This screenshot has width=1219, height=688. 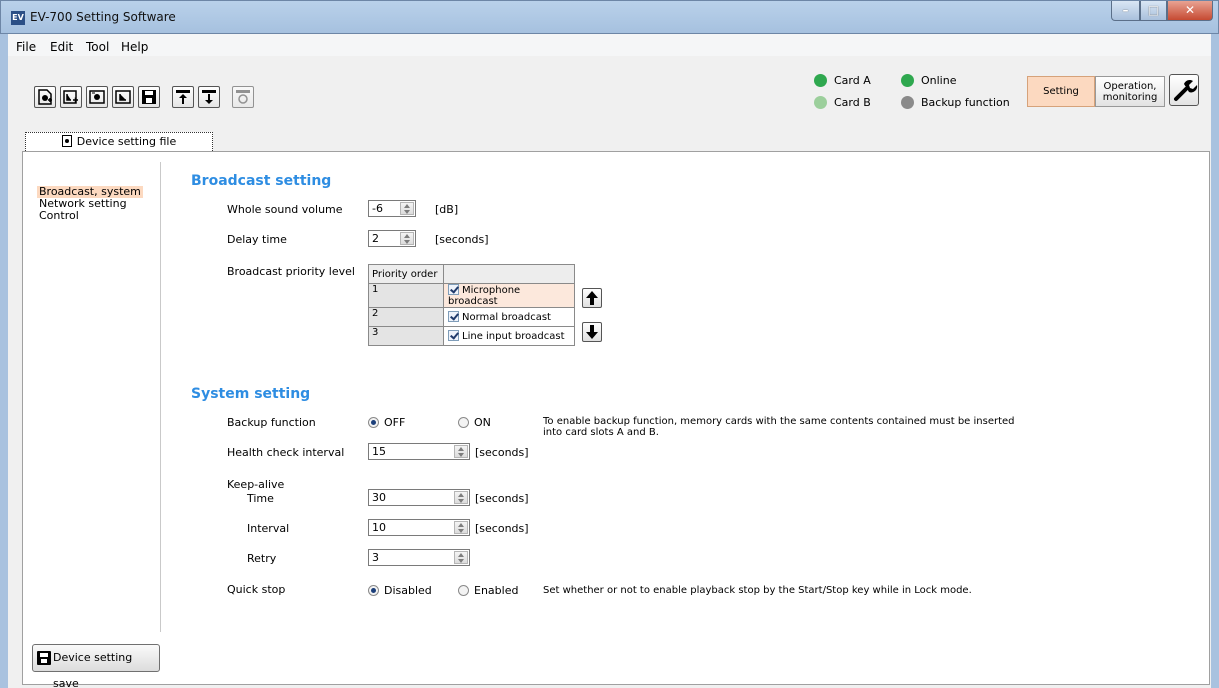 What do you see at coordinates (965, 102) in the screenshot?
I see `backup-status-label: Backup function` at bounding box center [965, 102].